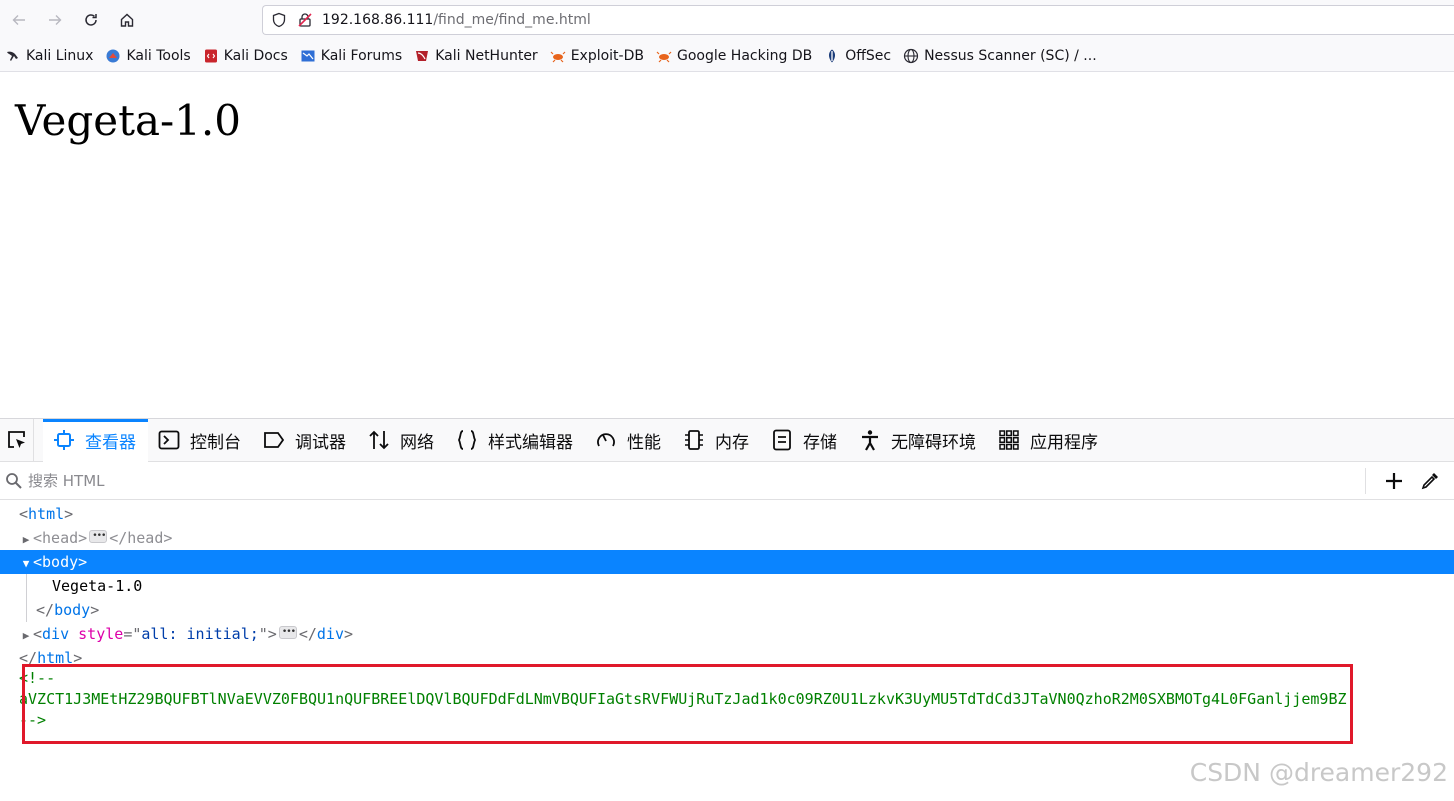 The width and height of the screenshot is (1454, 801). What do you see at coordinates (607, 55) in the screenshot?
I see `bookmark-label: Exploit-DB` at bounding box center [607, 55].